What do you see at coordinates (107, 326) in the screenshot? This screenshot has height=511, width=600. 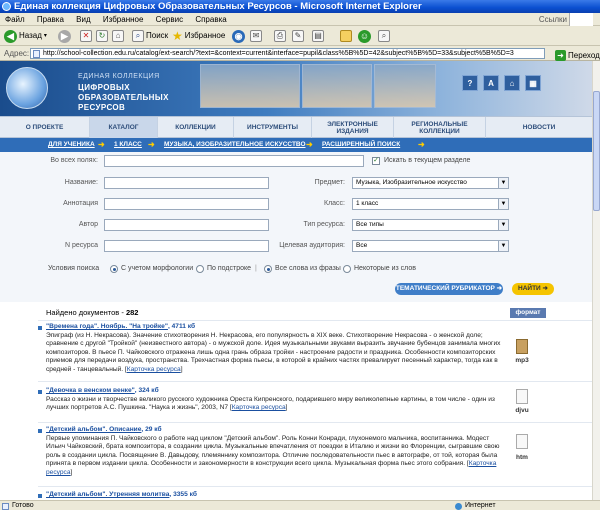 I see `result-title-link: "Времена года". Ноябрь. "На тройке"` at bounding box center [107, 326].